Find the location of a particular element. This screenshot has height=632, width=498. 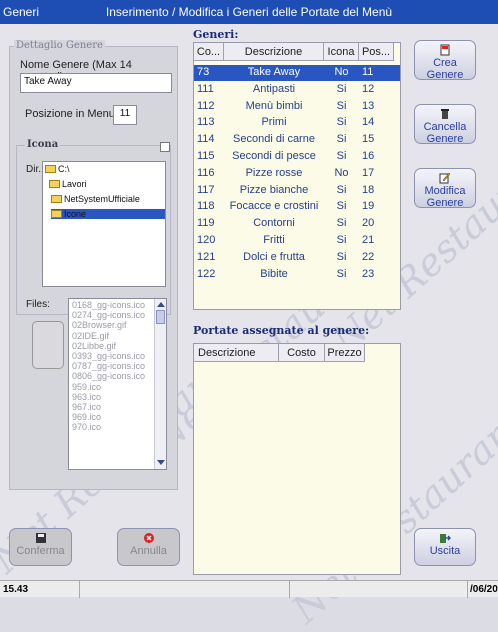

cancella-genere-button: Cancella Genere is located at coordinates (445, 124).